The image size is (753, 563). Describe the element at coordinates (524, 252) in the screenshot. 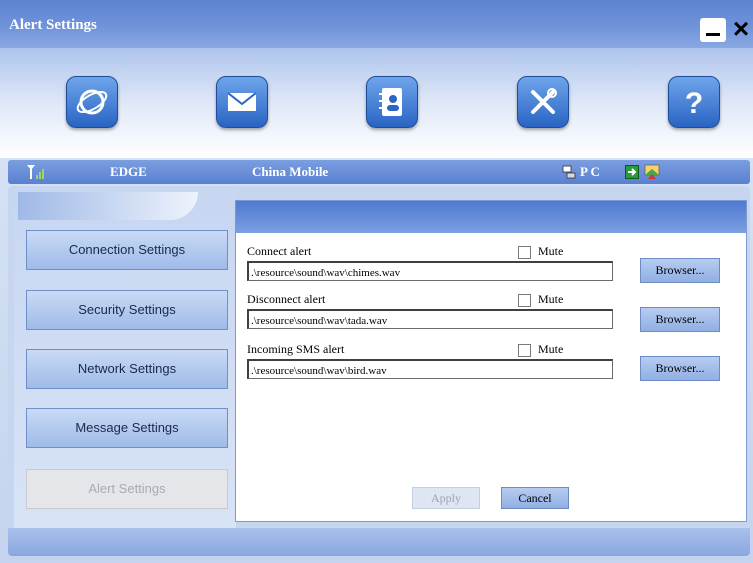

I see `connect-mute-checkbox` at that location.